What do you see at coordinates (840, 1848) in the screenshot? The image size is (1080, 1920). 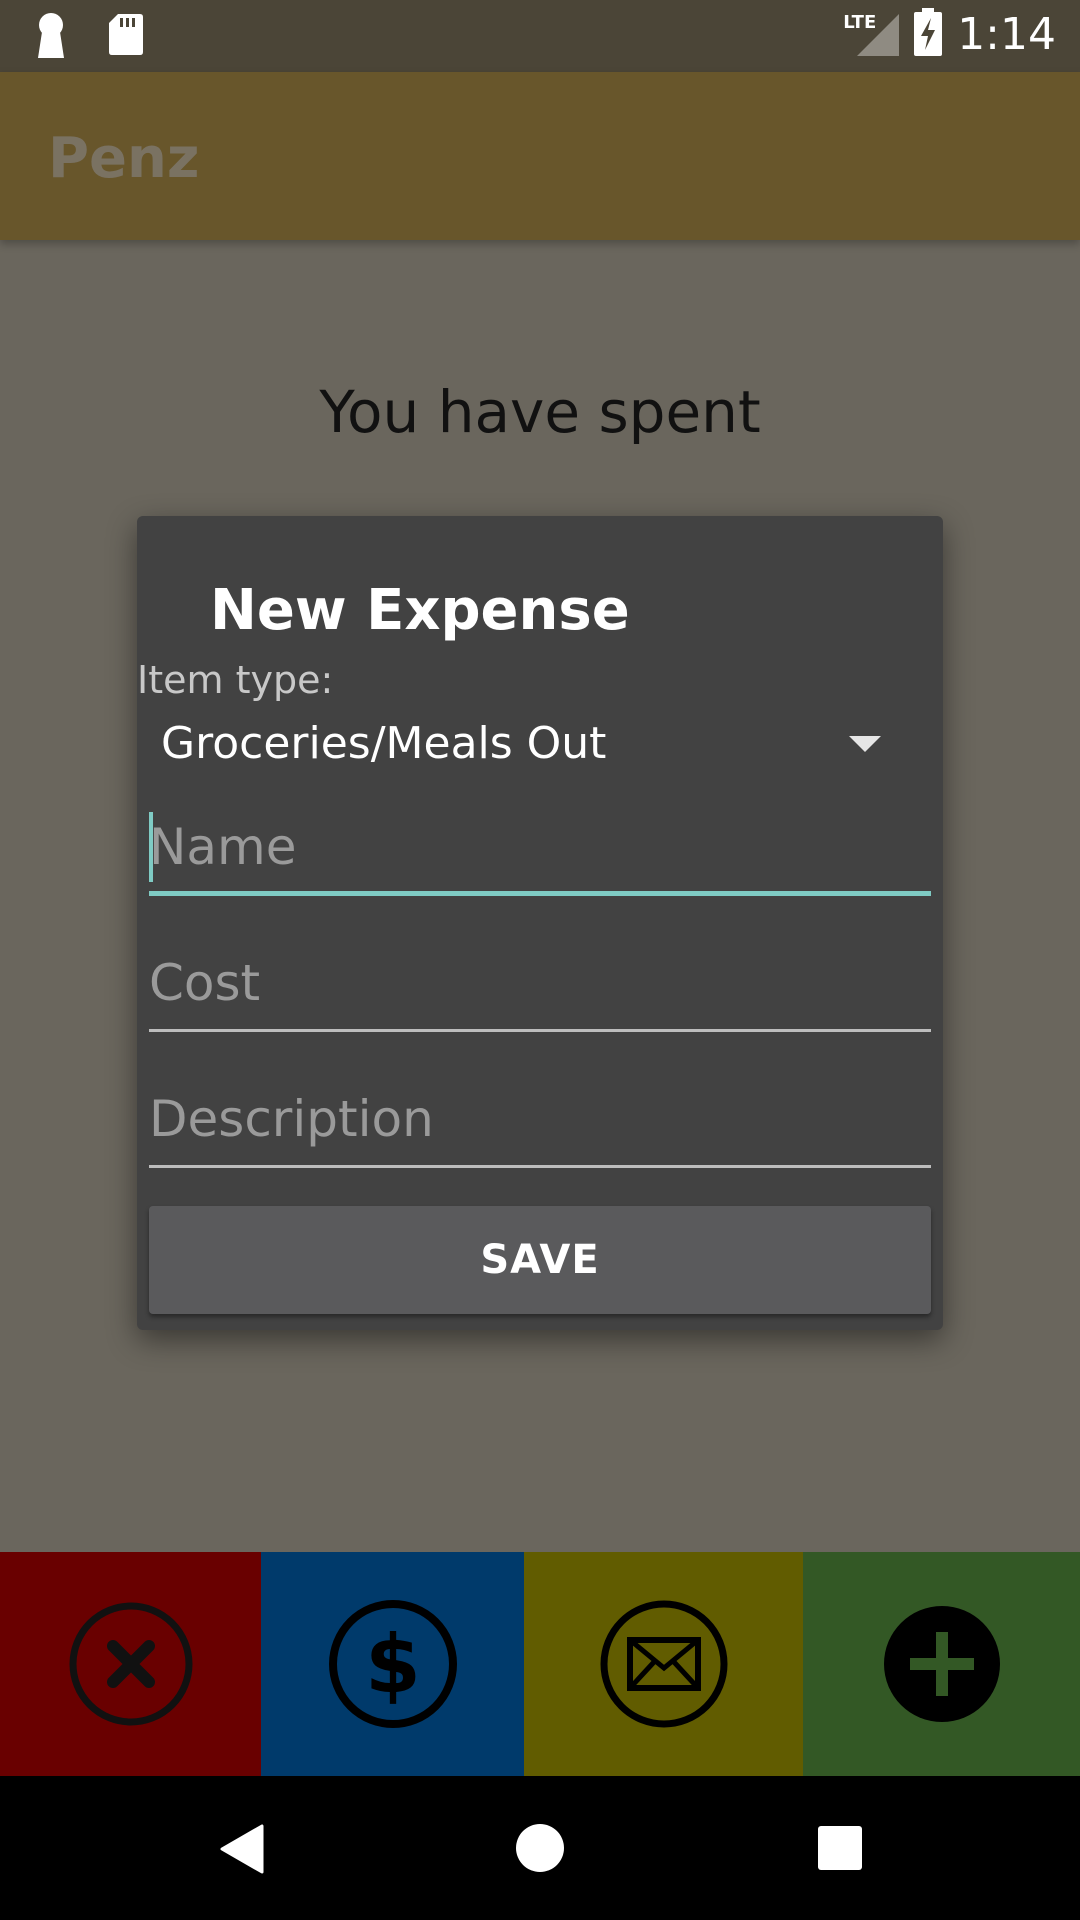 I see `recents-icon` at bounding box center [840, 1848].